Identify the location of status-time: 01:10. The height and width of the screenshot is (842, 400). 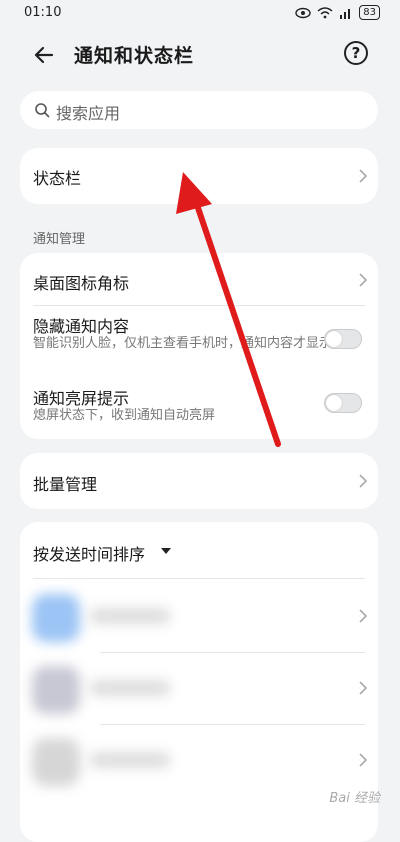
(43, 12).